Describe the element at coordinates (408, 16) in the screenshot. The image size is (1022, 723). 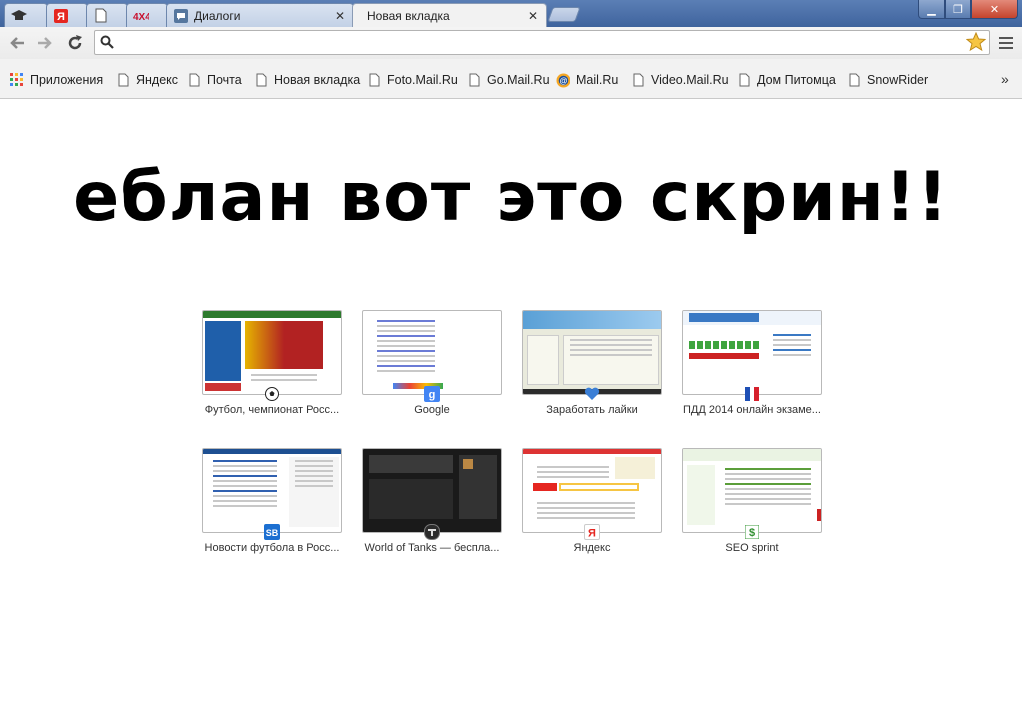
I see `tab-title: Новая вкладка` at that location.